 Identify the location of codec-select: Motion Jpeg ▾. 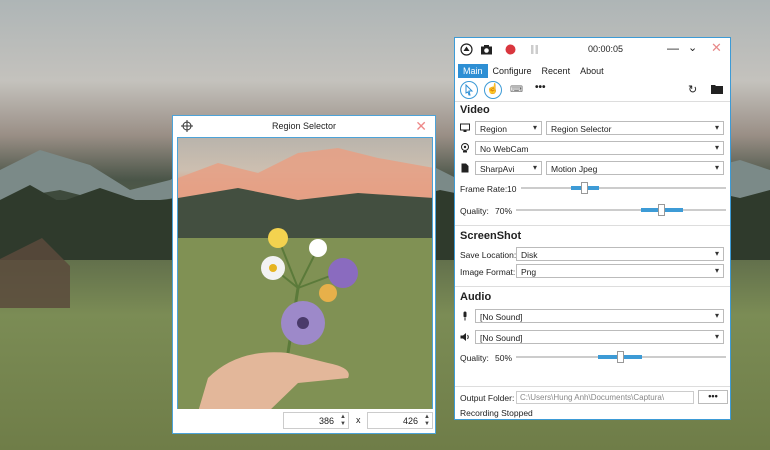
(635, 168).